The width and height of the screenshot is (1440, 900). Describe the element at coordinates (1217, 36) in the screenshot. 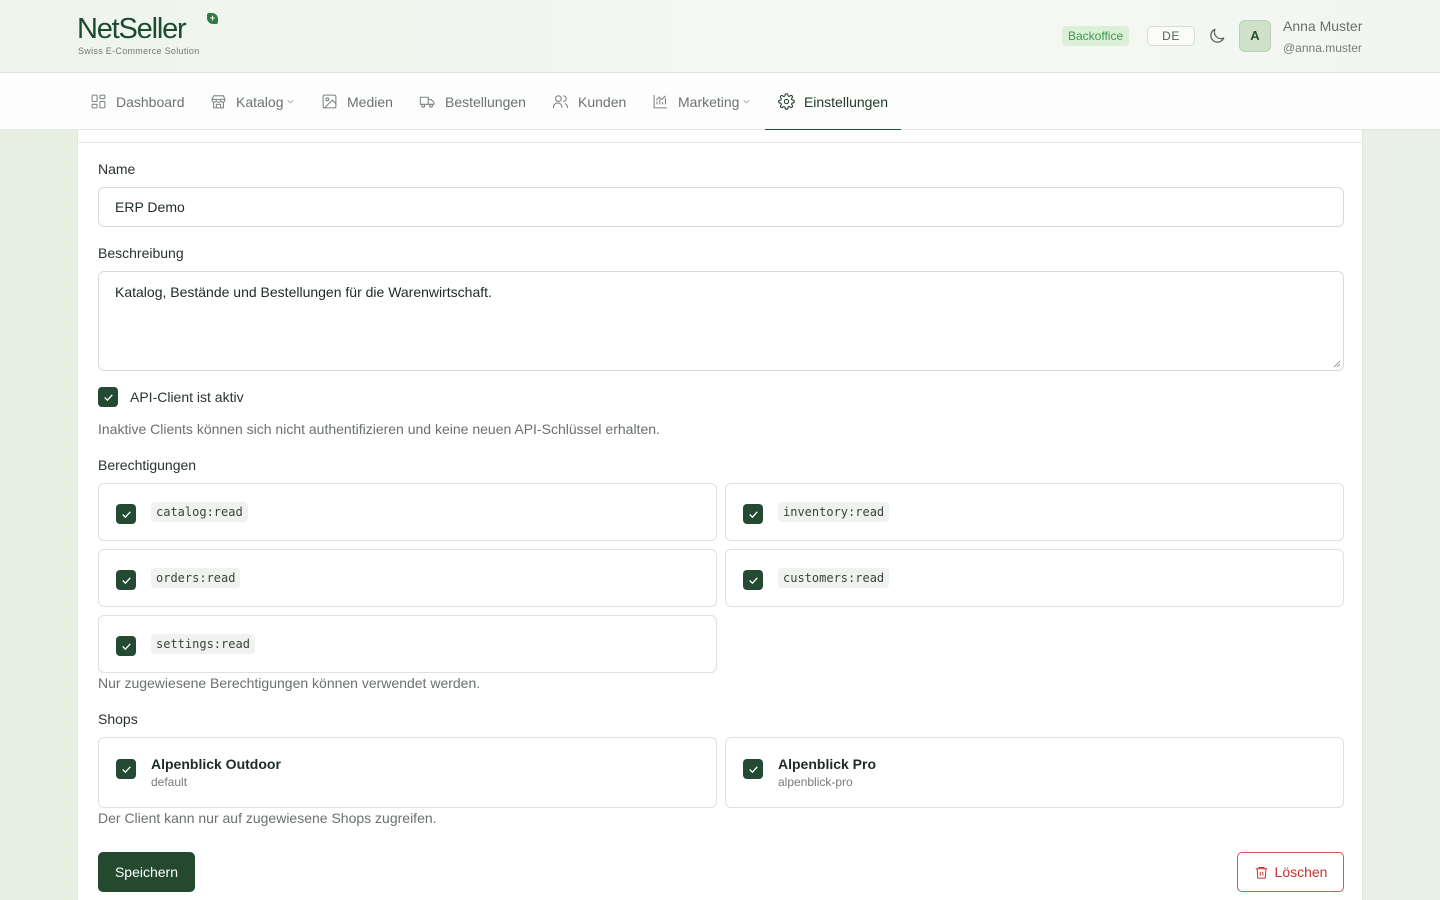

I see `moon-icon` at that location.